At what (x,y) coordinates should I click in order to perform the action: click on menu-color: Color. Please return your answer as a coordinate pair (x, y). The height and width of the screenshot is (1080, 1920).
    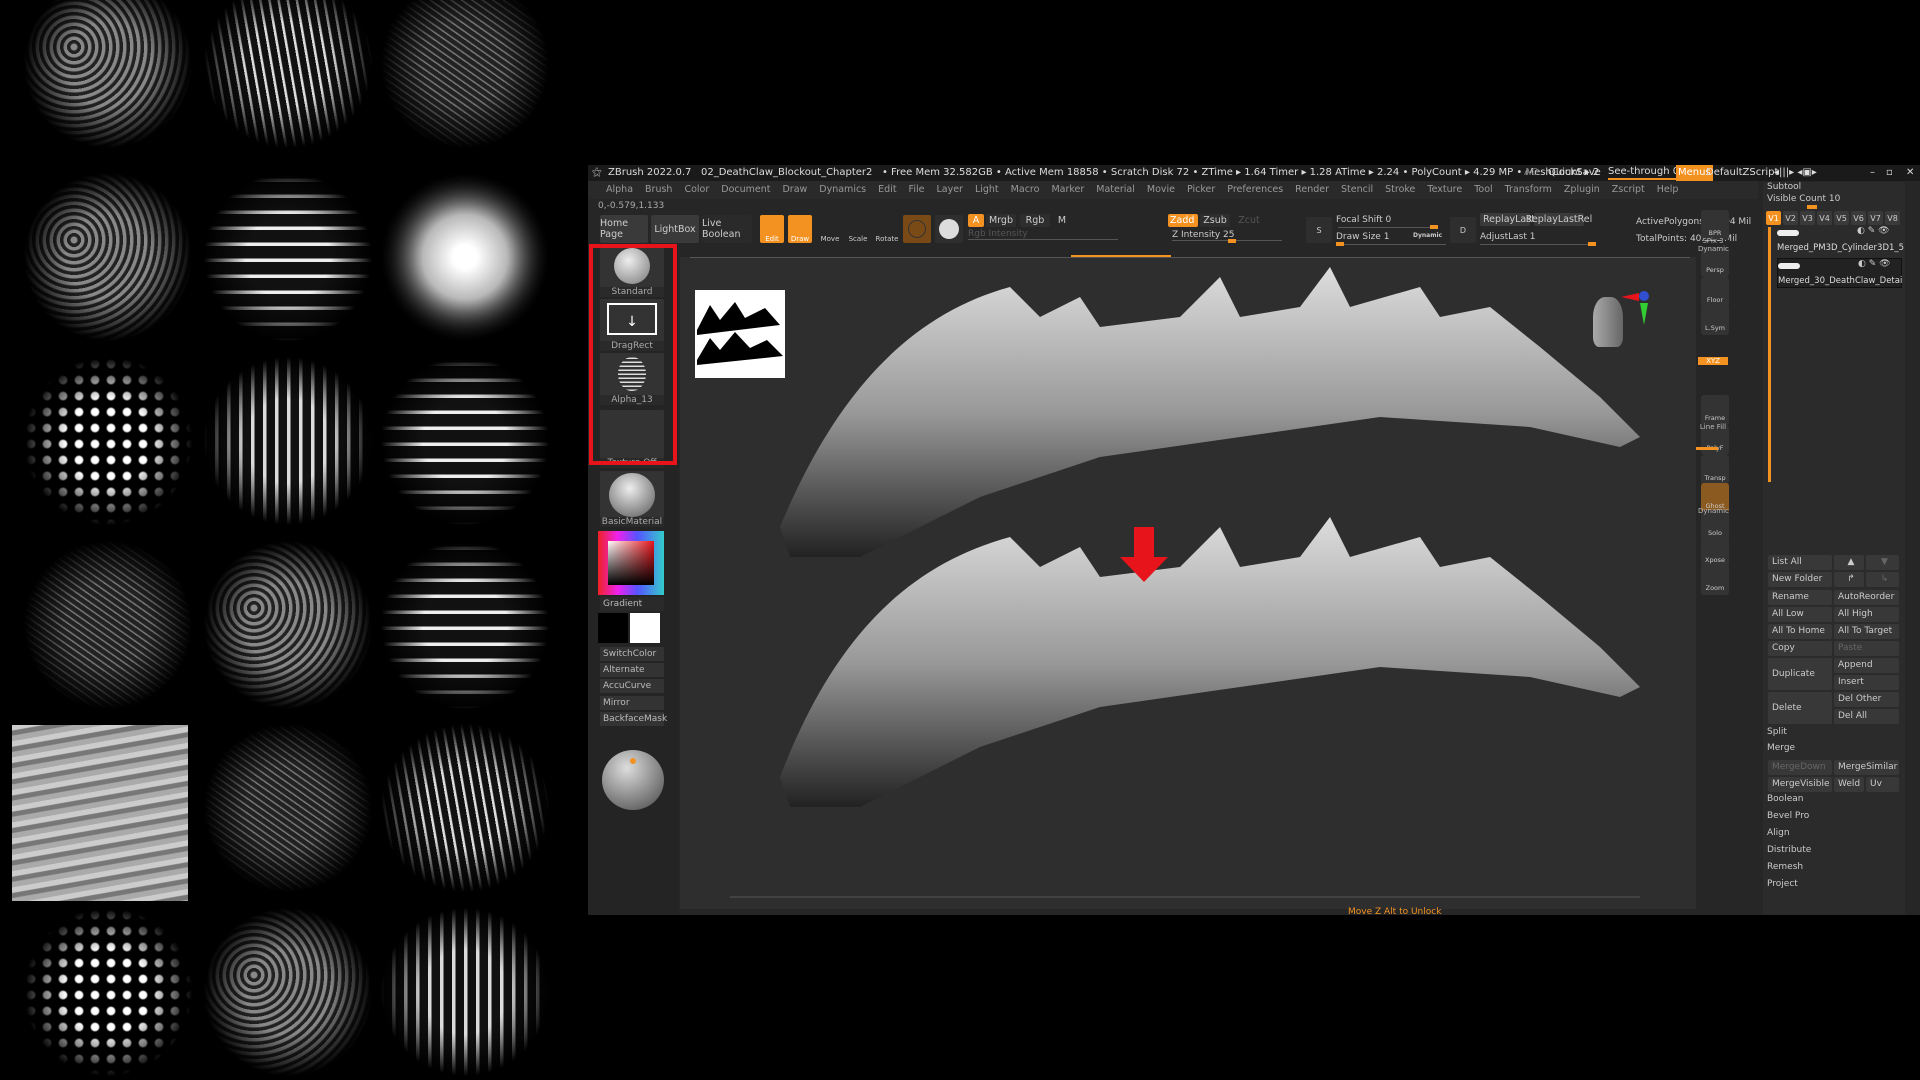
    Looking at the image, I should click on (696, 190).